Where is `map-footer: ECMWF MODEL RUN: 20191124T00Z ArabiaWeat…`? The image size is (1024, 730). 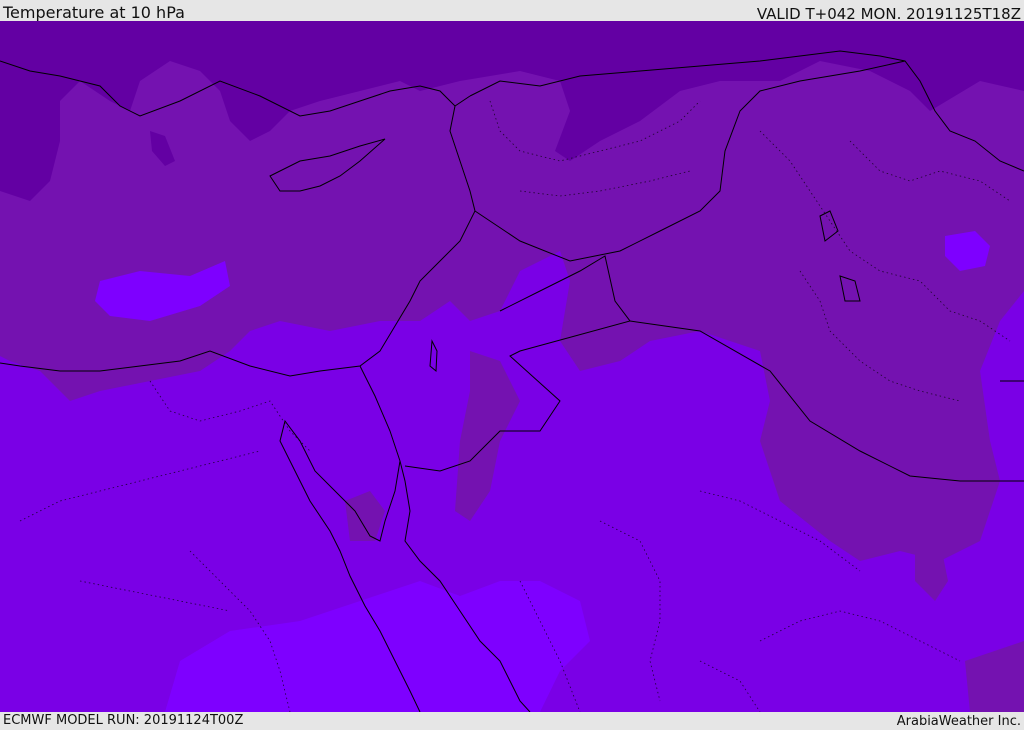
map-footer: ECMWF MODEL RUN: 20191124T00Z ArabiaWeat… is located at coordinates (512, 720).